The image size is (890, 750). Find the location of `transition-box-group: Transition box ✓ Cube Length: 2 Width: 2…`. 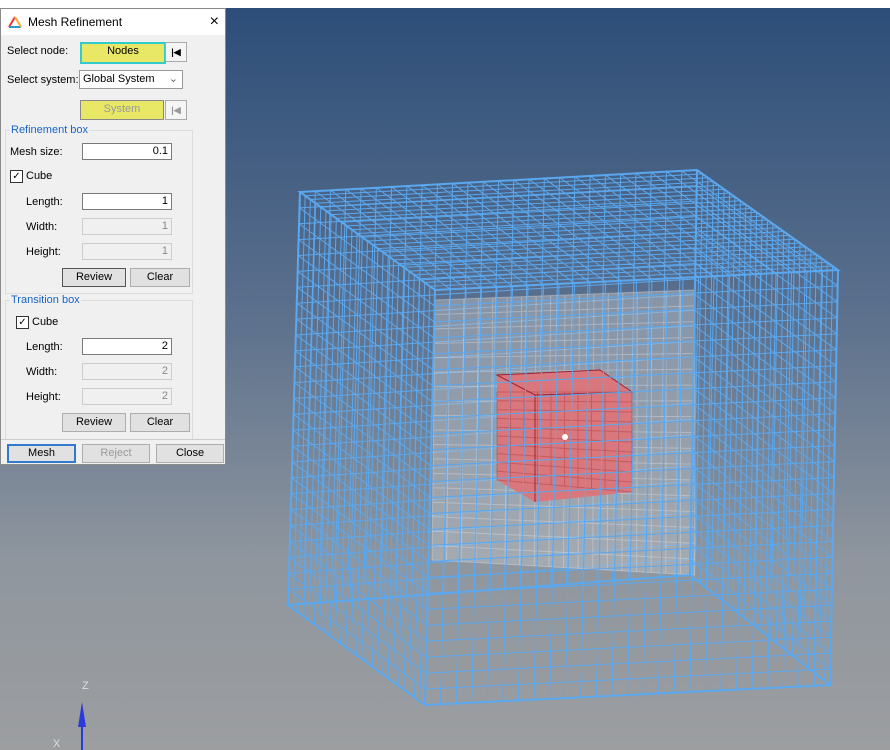

transition-box-group: Transition box ✓ Cube Length: 2 Width: 2… is located at coordinates (99, 367).